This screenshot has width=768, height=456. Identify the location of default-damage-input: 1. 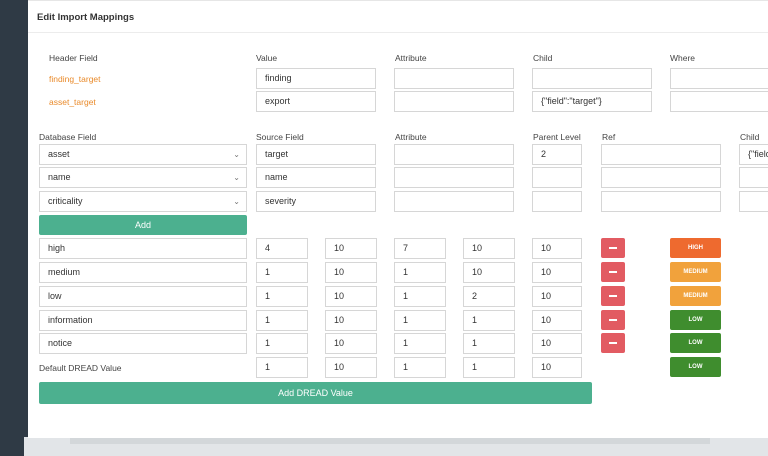
(282, 367).